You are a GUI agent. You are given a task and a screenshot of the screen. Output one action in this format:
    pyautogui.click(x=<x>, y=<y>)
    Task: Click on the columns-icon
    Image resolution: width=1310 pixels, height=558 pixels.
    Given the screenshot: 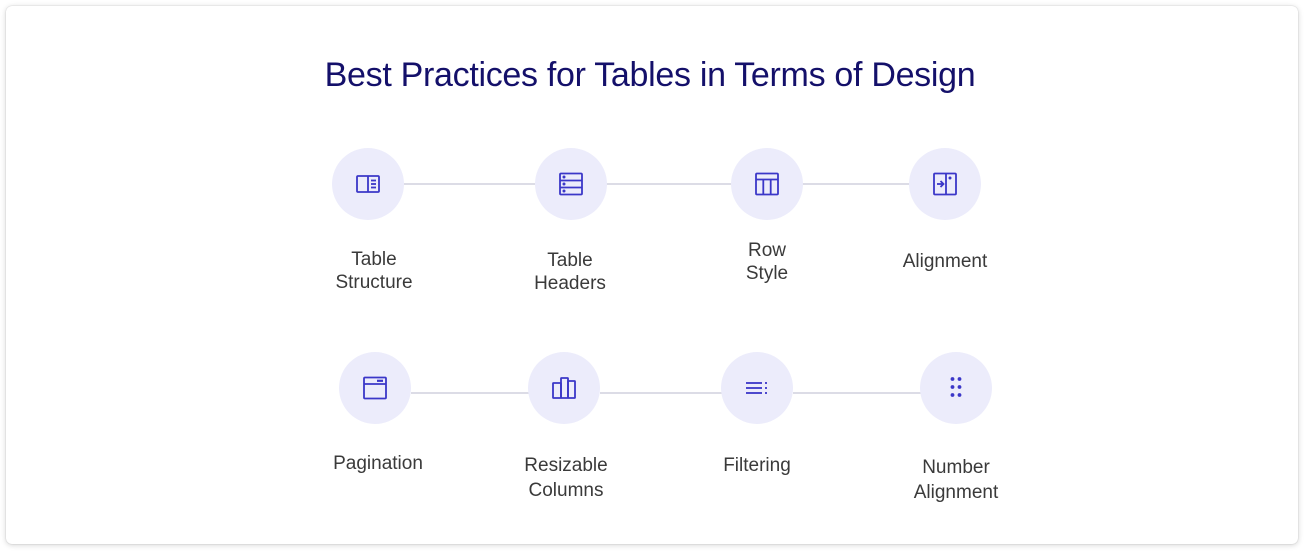 What is the action you would take?
    pyautogui.click(x=564, y=388)
    